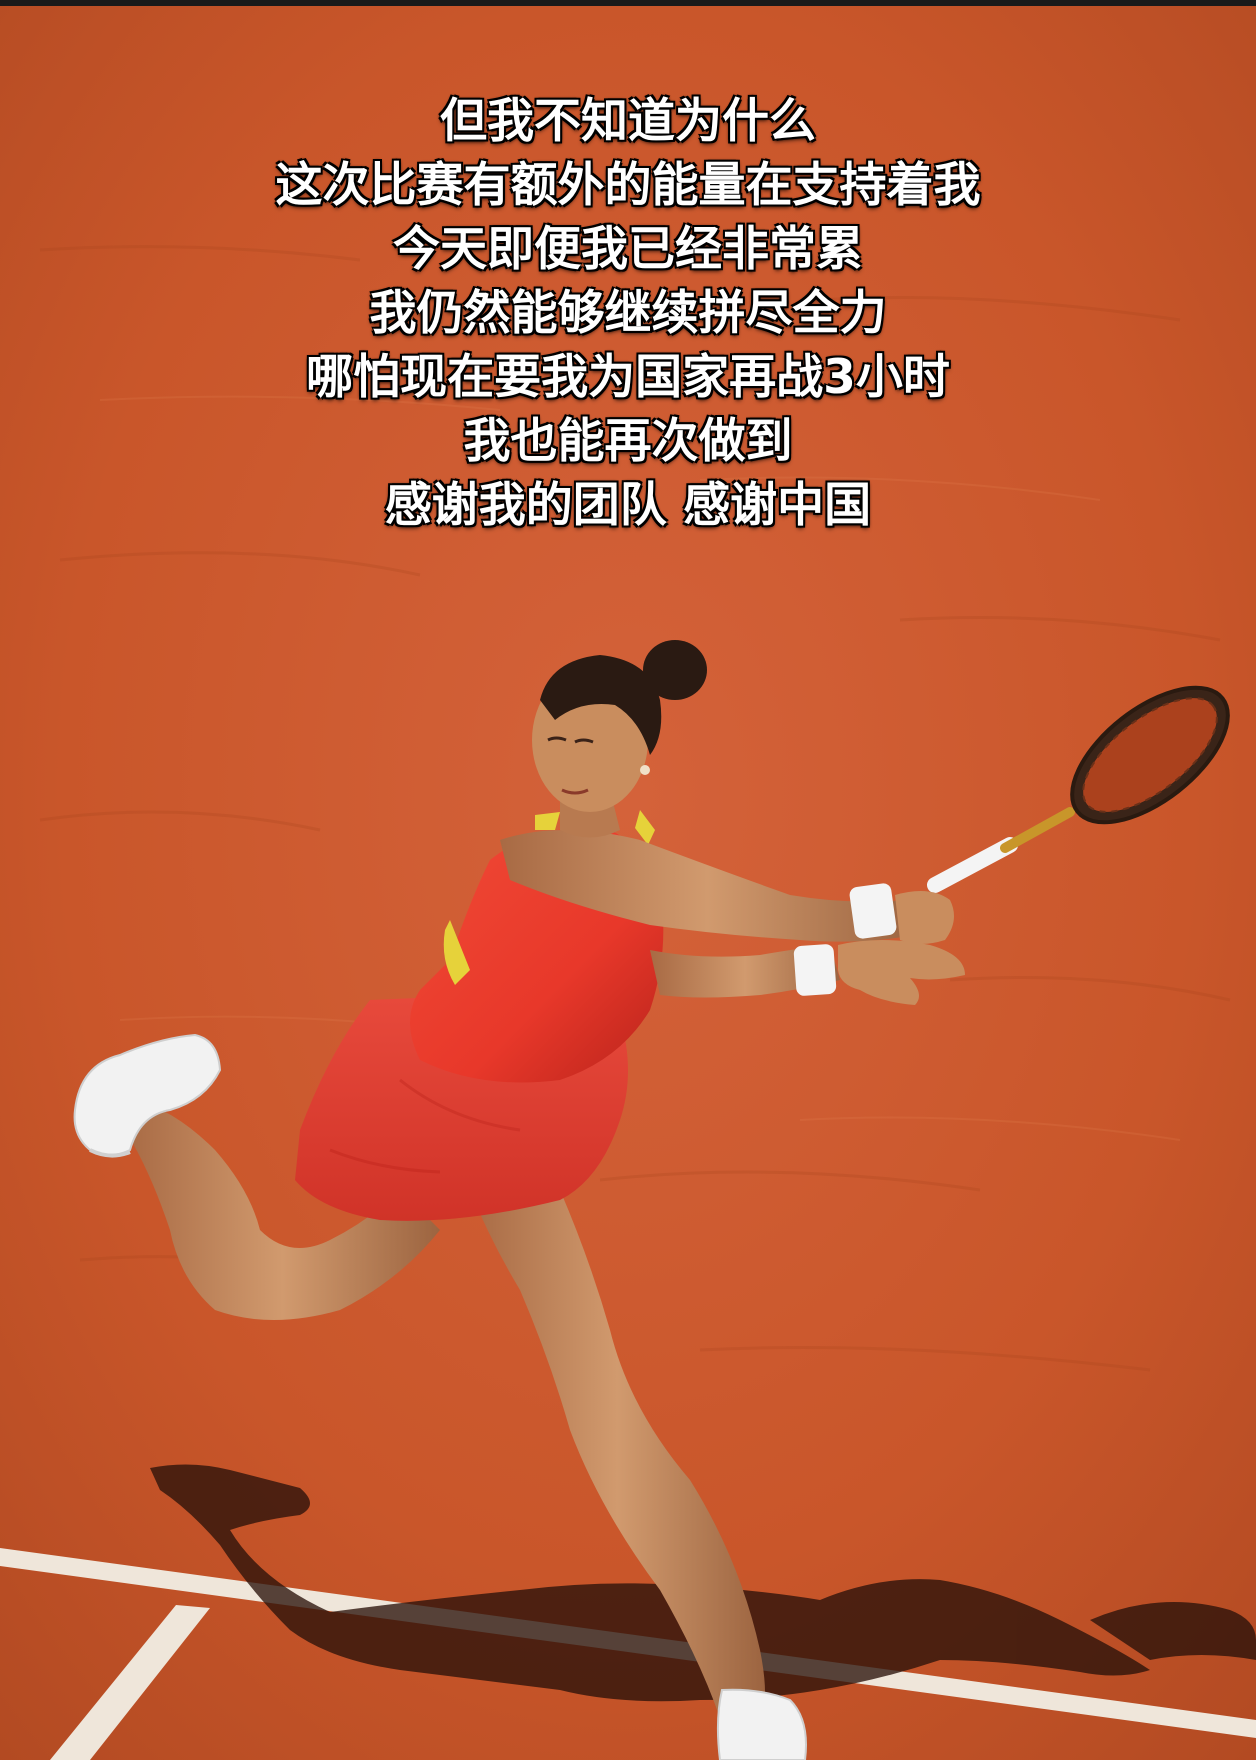  What do you see at coordinates (628, 377) in the screenshot?
I see `caption-line: 哪怕现在要我为国家再战3小时` at bounding box center [628, 377].